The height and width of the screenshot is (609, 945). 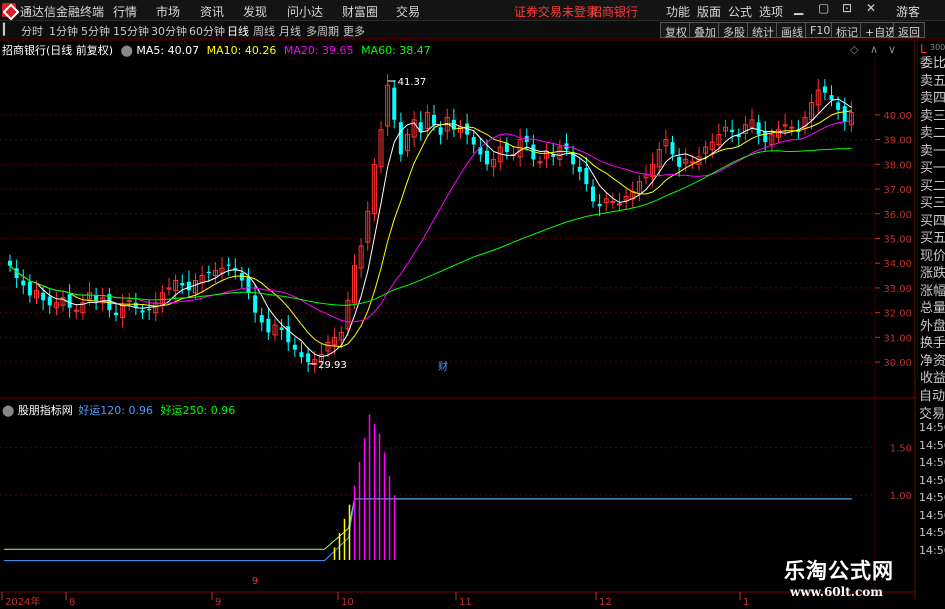 What do you see at coordinates (932, 359) in the screenshot?
I see `quote-item: 净资` at bounding box center [932, 359].